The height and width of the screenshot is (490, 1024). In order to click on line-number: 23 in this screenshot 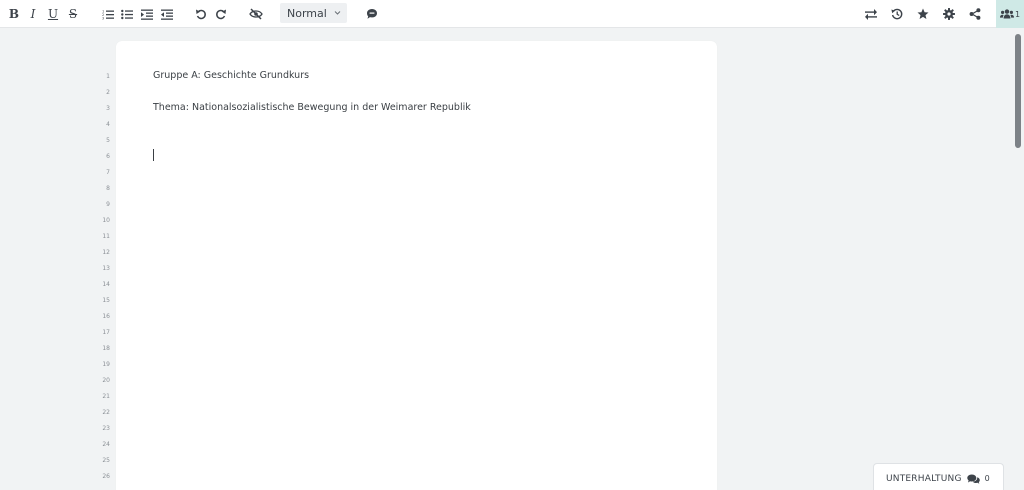, I will do `click(106, 428)`.